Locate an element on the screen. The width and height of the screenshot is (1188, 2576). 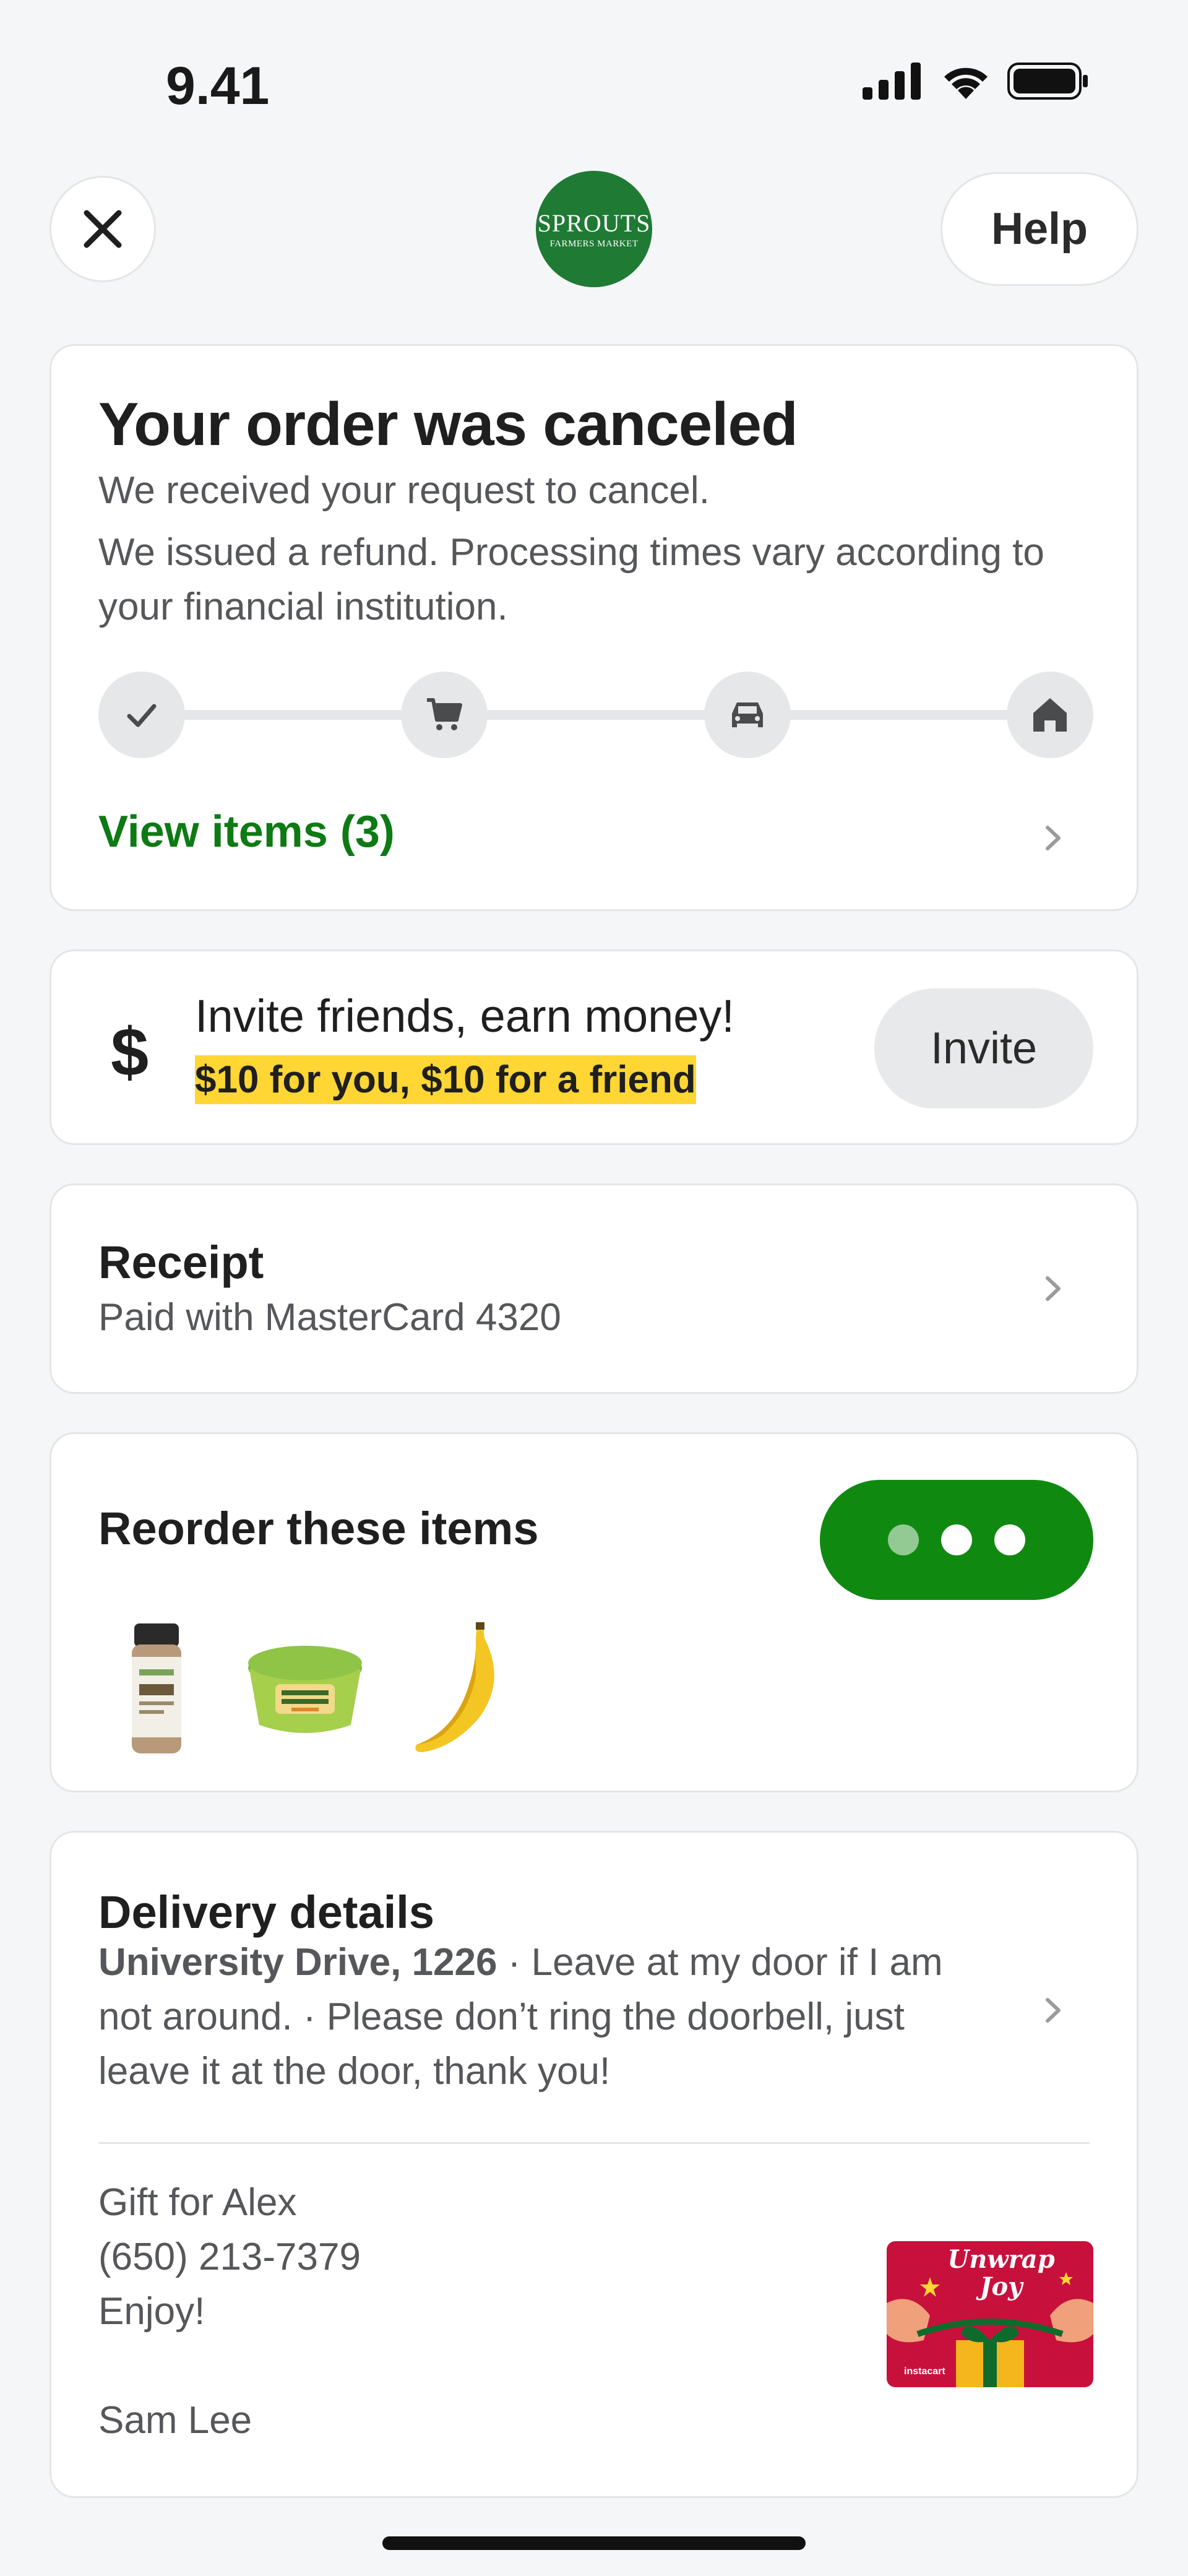
step-shopping is located at coordinates (444, 715).